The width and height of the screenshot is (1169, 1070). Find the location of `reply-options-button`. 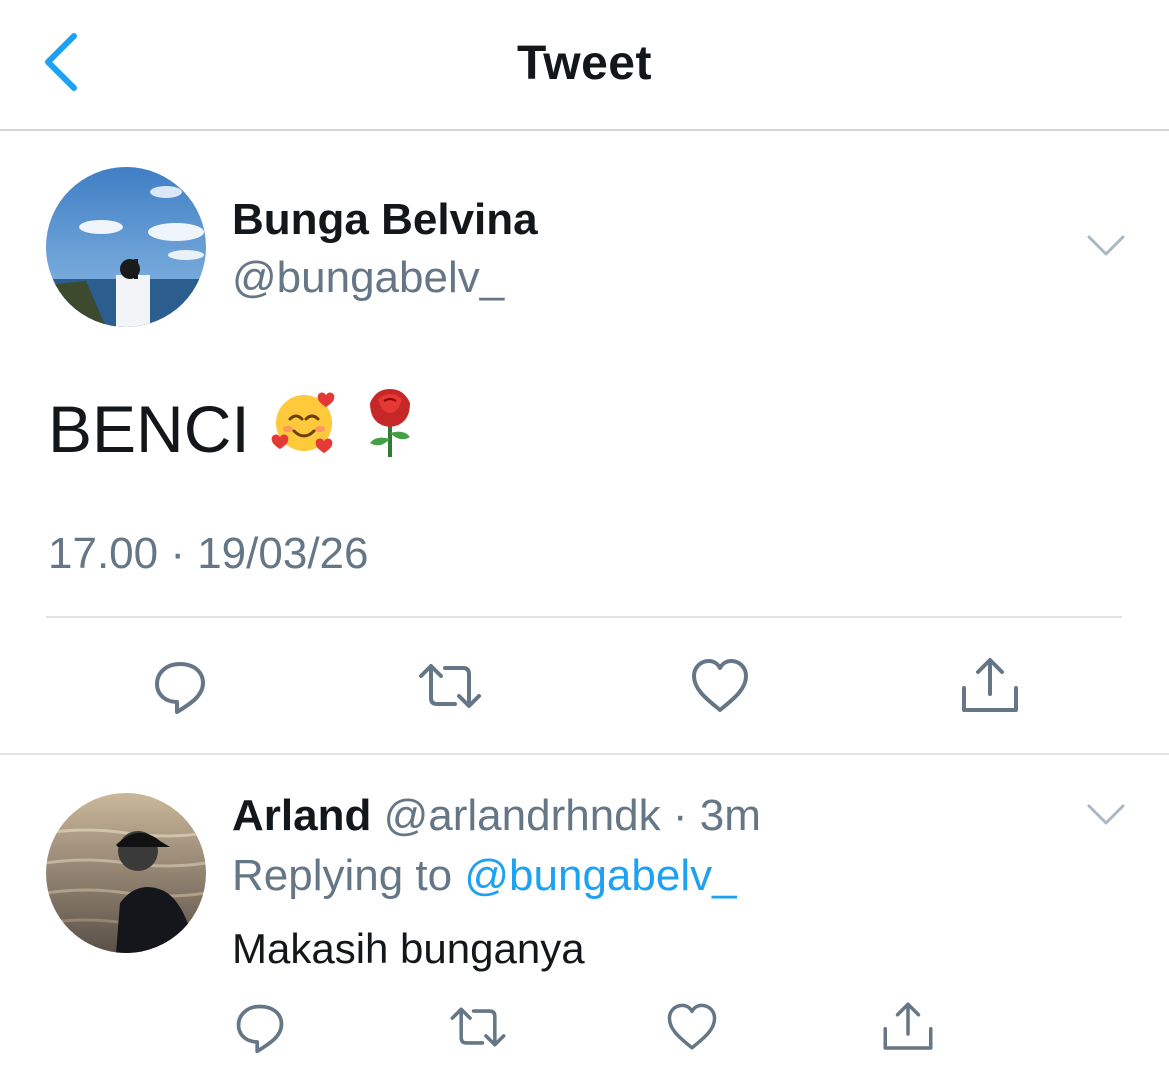

reply-options-button is located at coordinates (1106, 815).